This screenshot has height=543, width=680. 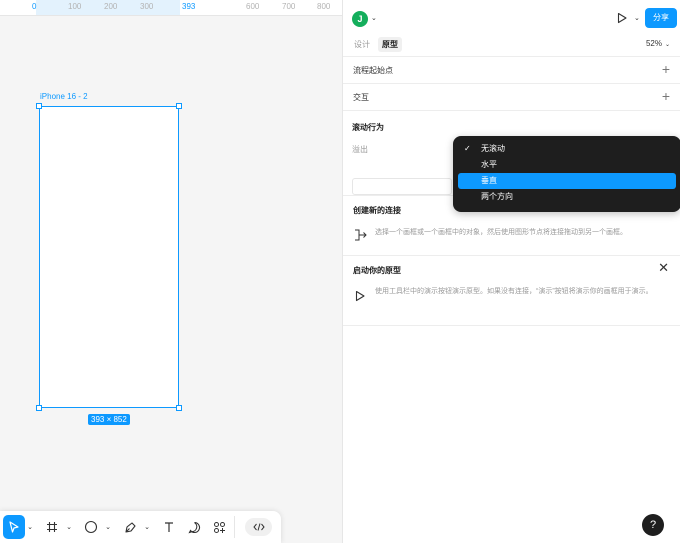 I want to click on option-label: 垂直, so click(x=489, y=180).